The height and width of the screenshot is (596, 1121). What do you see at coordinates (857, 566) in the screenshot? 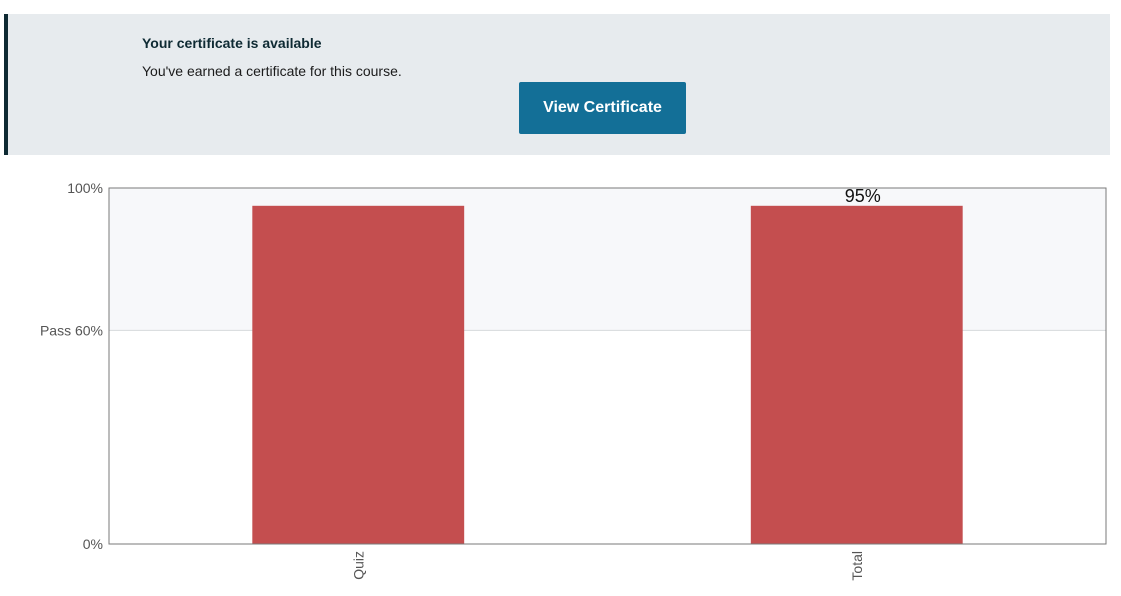
I see `x-tick-label-total: Total` at bounding box center [857, 566].